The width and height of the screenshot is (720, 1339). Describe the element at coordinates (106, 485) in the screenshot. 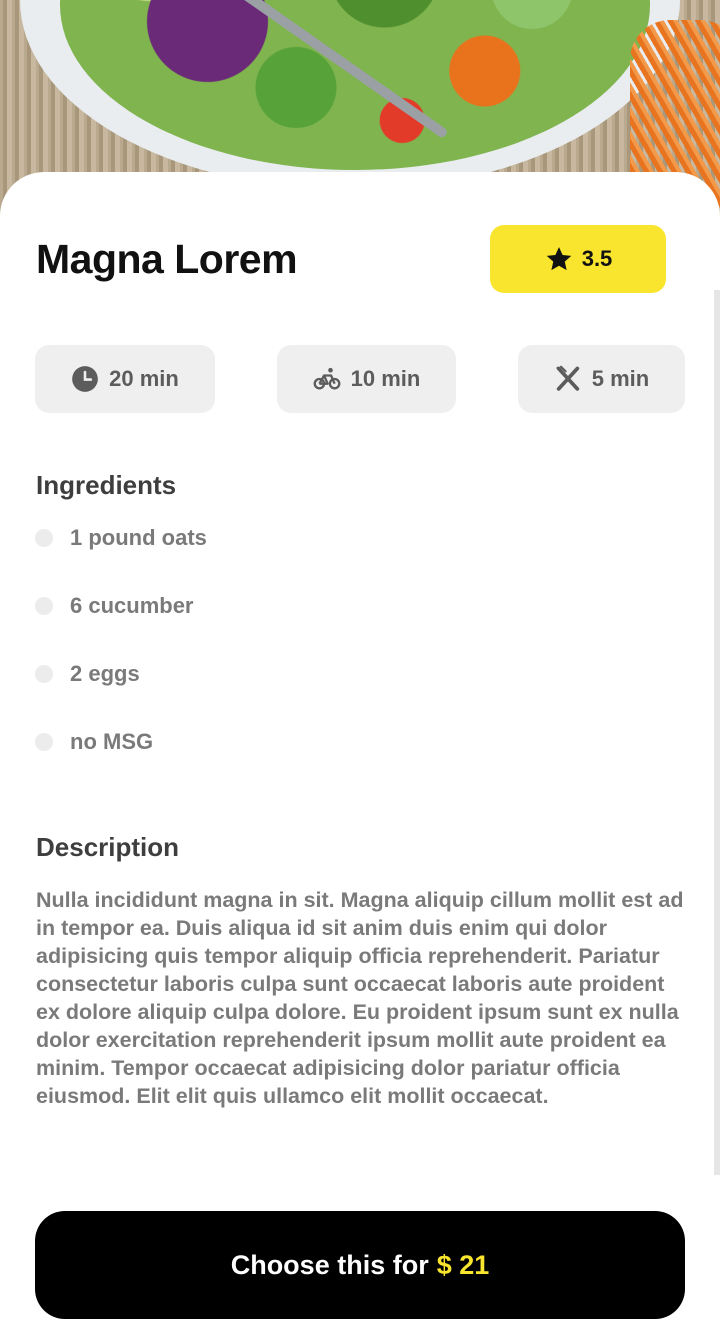

I see `ingredients-heading: Ingredients` at that location.